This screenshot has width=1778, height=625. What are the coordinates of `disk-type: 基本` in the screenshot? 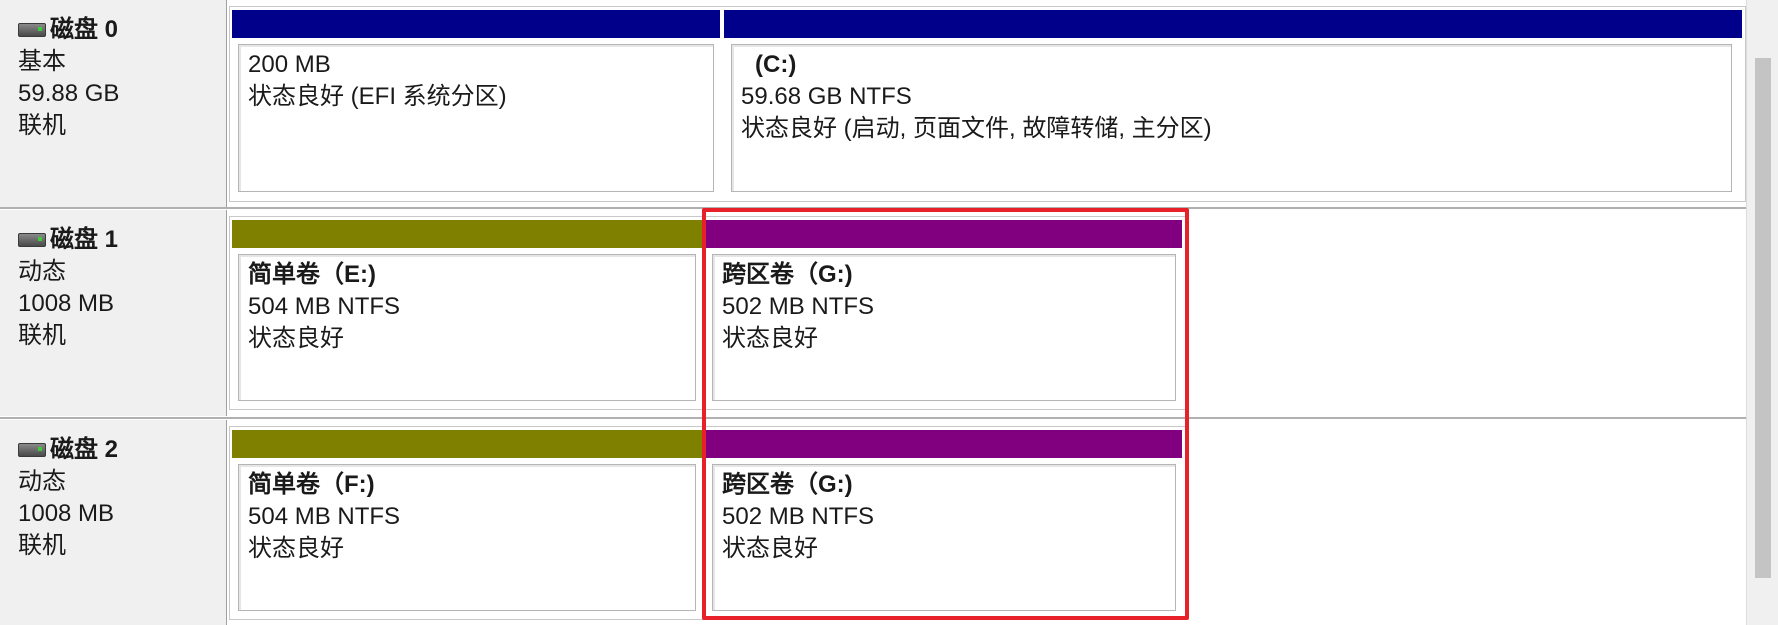 It's located at (42, 61).